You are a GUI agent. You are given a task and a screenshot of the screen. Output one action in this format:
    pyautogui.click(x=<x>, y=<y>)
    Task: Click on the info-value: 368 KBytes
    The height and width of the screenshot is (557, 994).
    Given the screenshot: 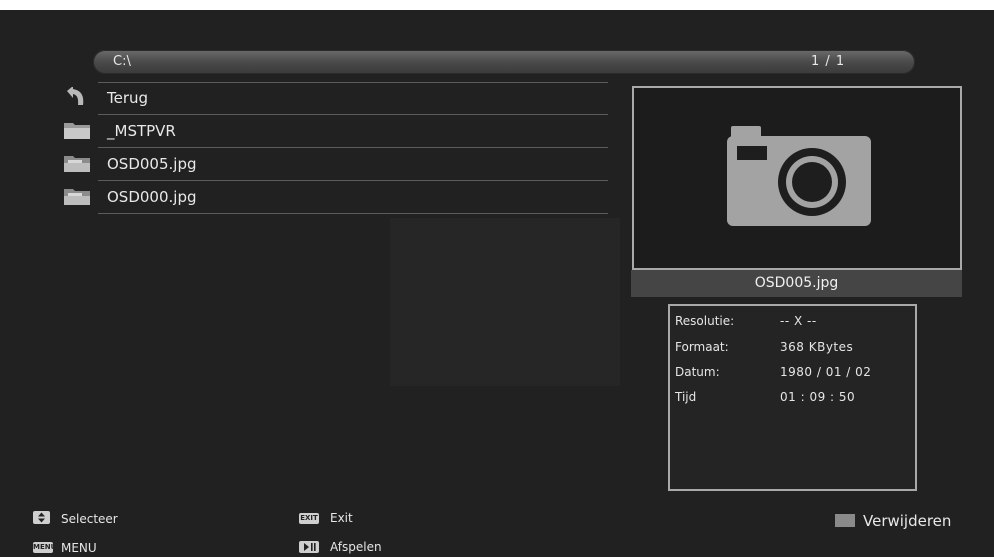 What is the action you would take?
    pyautogui.click(x=817, y=347)
    